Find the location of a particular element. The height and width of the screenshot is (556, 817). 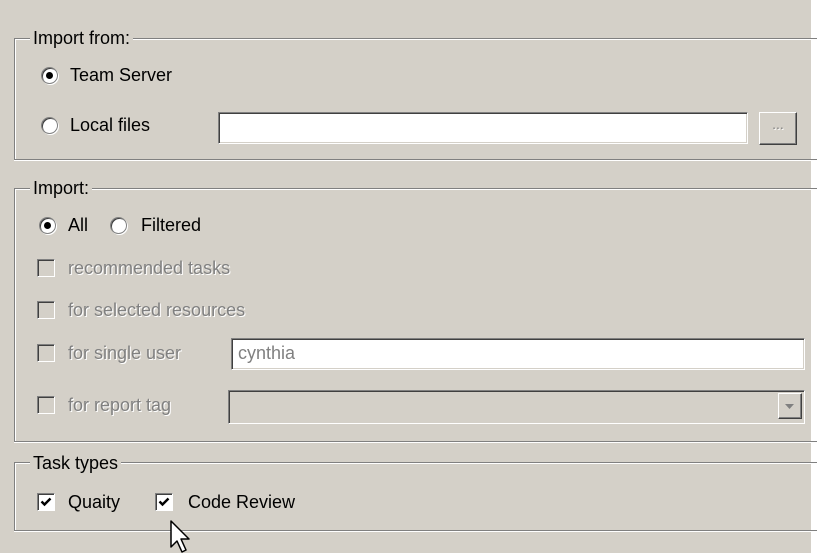

quality-label: Quaity is located at coordinates (94, 502).